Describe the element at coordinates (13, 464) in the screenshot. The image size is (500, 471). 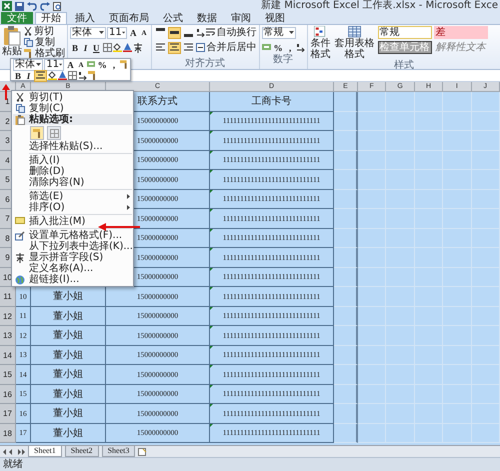
I see `status-text: 就绪` at that location.